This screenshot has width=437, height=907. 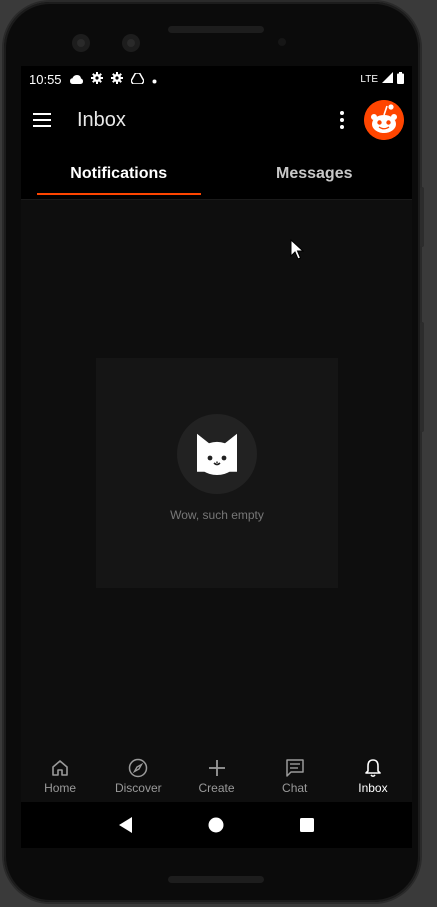 I want to click on mouse-cursor-icon, so click(x=297, y=249).